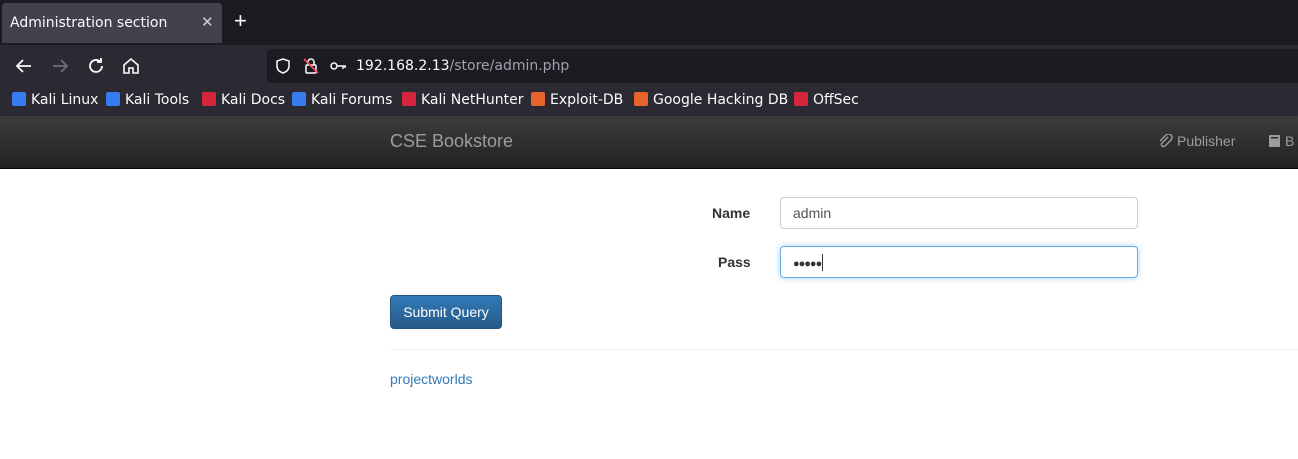 The height and width of the screenshot is (459, 1298). Describe the element at coordinates (338, 66) in the screenshot. I see `key-icon` at that location.